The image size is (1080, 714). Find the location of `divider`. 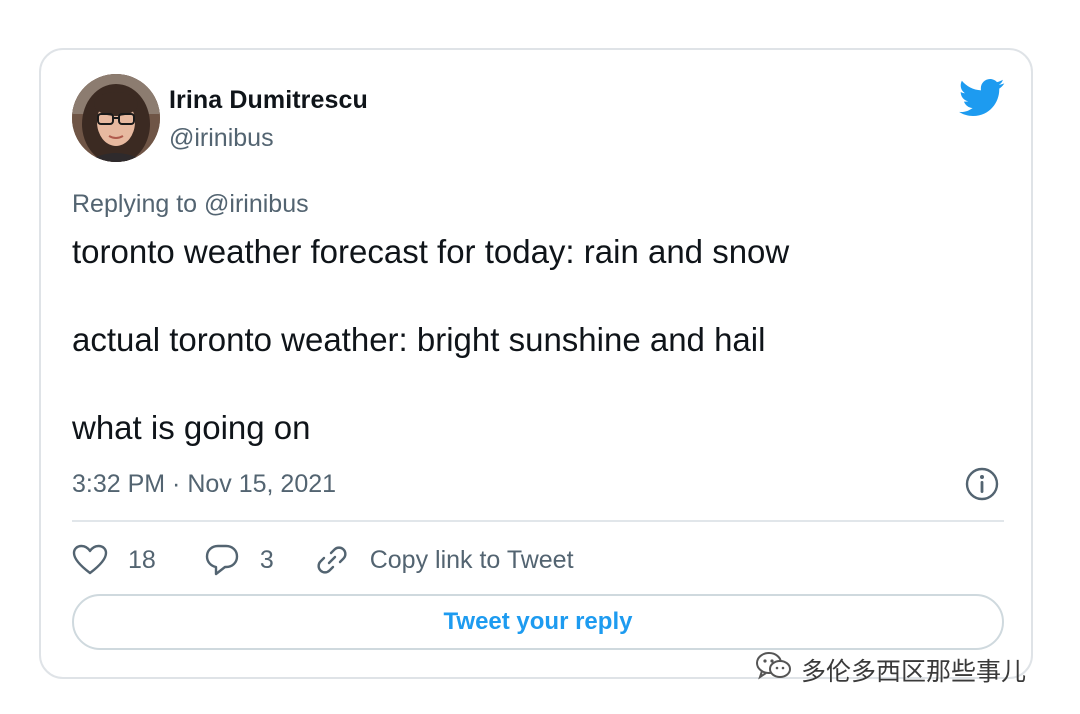

divider is located at coordinates (538, 521).